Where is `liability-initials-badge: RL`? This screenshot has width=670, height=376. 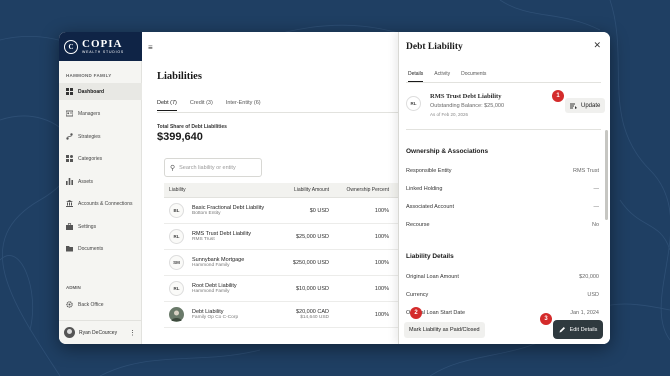
liability-initials-badge: RL is located at coordinates (413, 103).